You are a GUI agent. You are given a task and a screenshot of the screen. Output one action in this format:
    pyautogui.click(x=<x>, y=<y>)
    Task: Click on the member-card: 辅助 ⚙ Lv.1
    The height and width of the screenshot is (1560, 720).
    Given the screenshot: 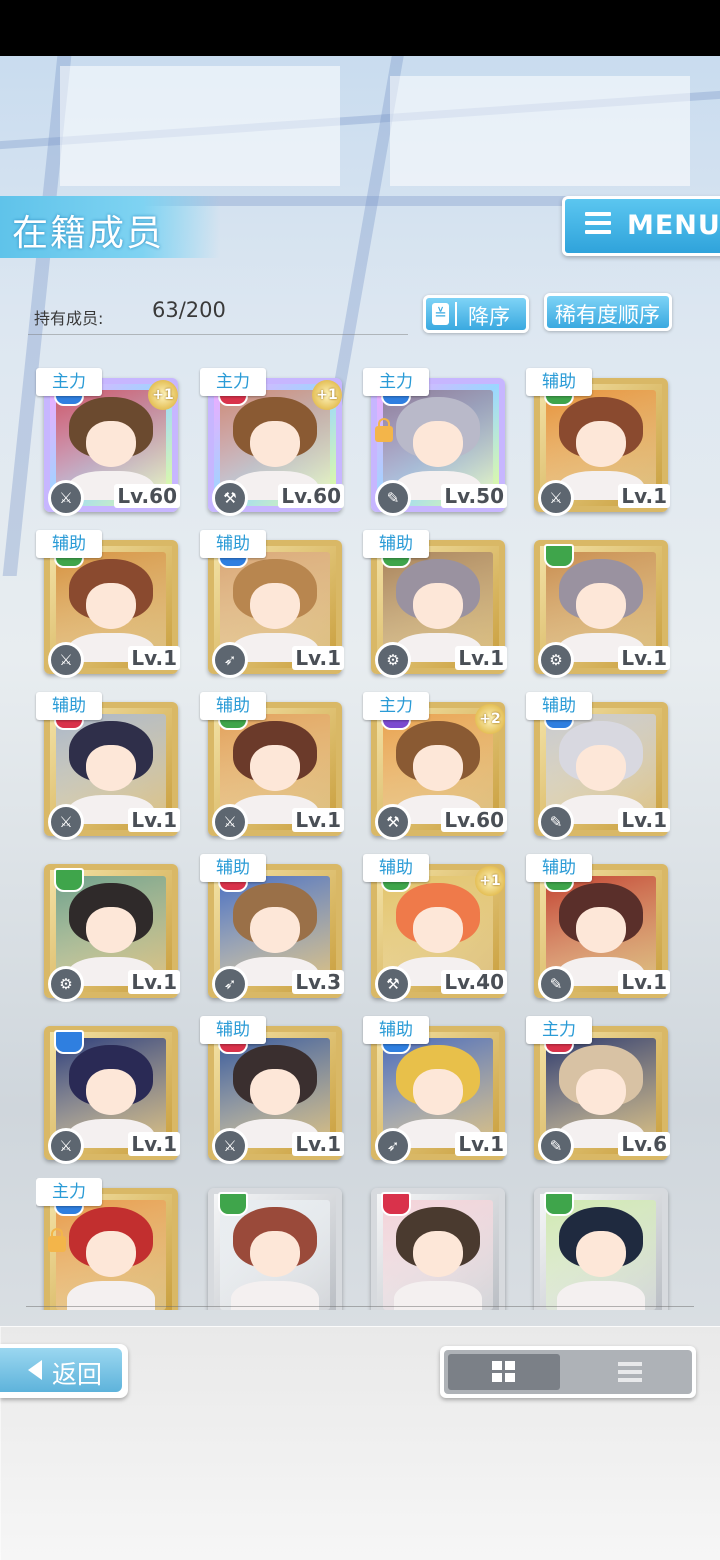 What is the action you would take?
    pyautogui.click(x=438, y=605)
    